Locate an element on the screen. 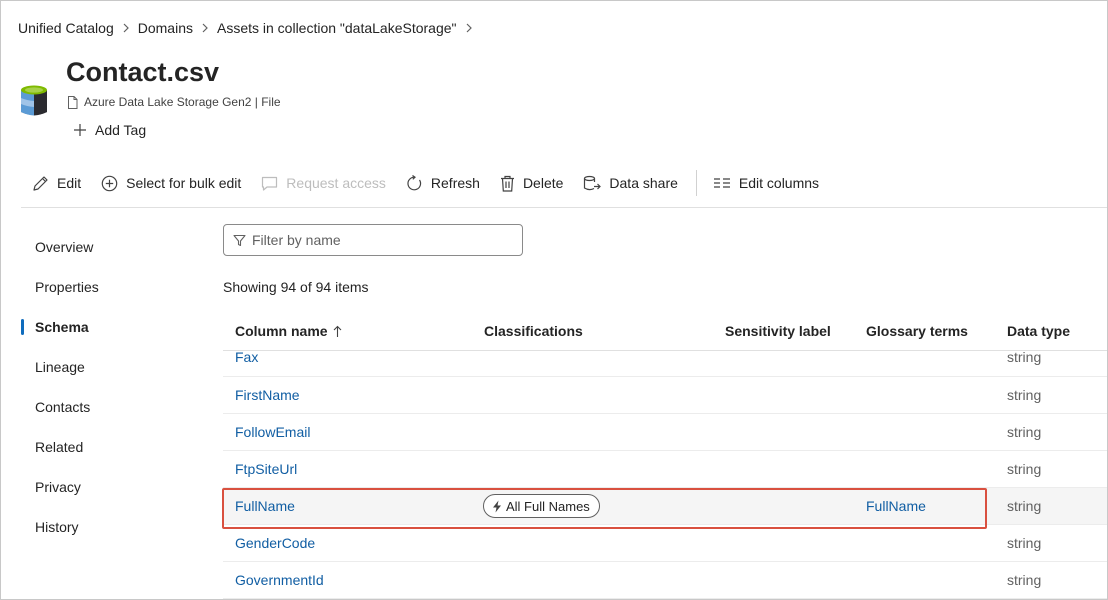  column-name-link: GenderCode is located at coordinates (275, 543).